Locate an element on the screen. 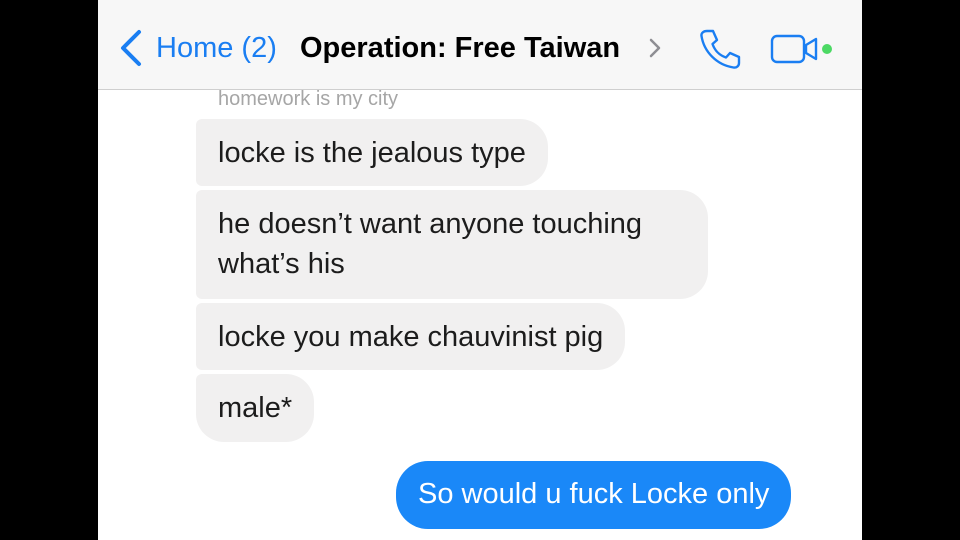 The width and height of the screenshot is (960, 540). message-bubble-outgoing: So would u fuck Locke only is located at coordinates (594, 495).